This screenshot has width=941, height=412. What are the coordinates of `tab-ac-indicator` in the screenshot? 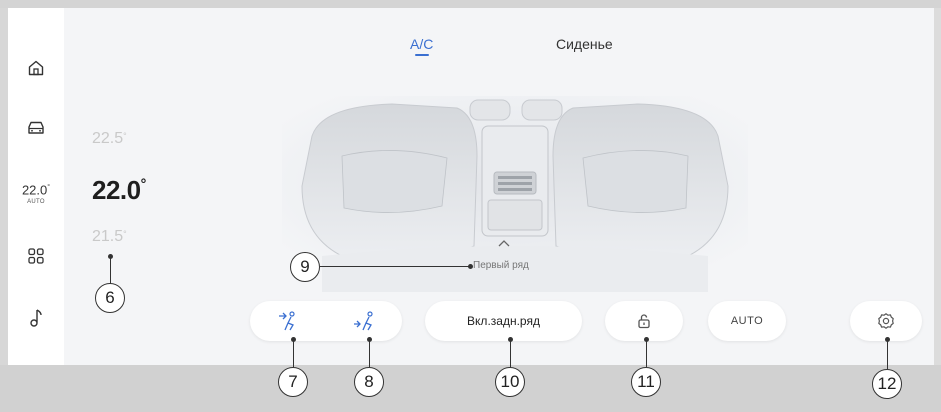 It's located at (422, 55).